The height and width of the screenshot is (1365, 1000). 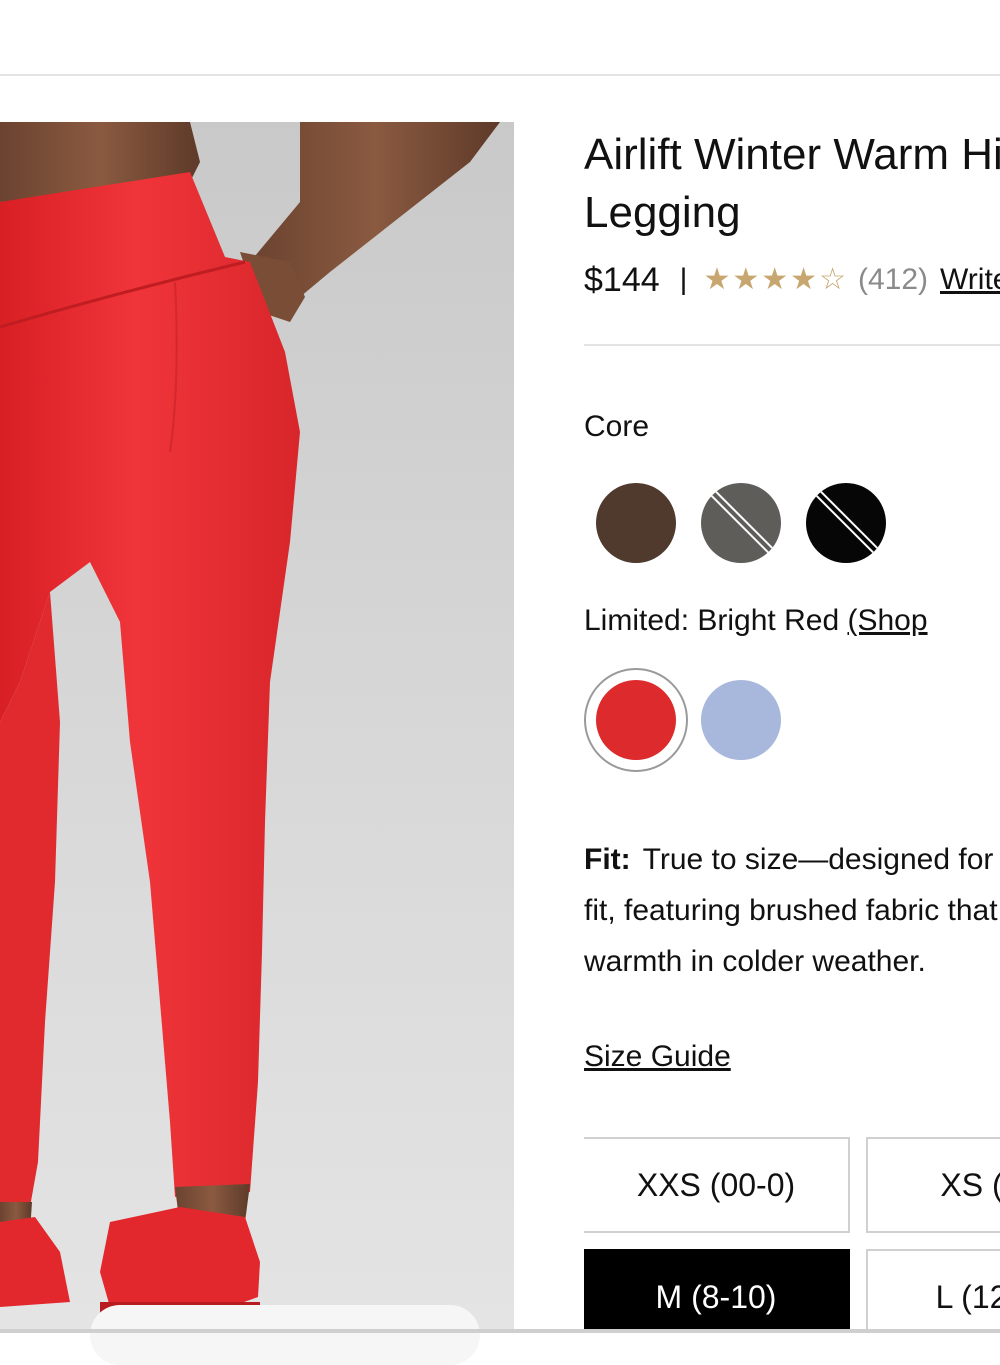 I want to click on review-count: (412), so click(x=893, y=280).